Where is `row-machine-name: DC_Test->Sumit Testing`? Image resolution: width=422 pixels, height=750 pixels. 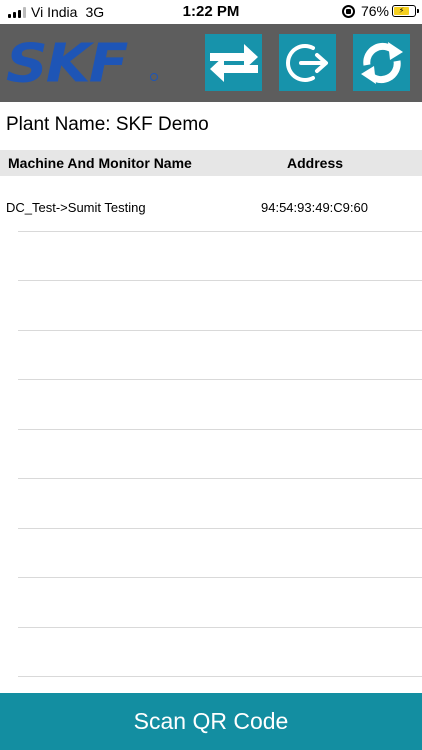 row-machine-name: DC_Test->Sumit Testing is located at coordinates (76, 207).